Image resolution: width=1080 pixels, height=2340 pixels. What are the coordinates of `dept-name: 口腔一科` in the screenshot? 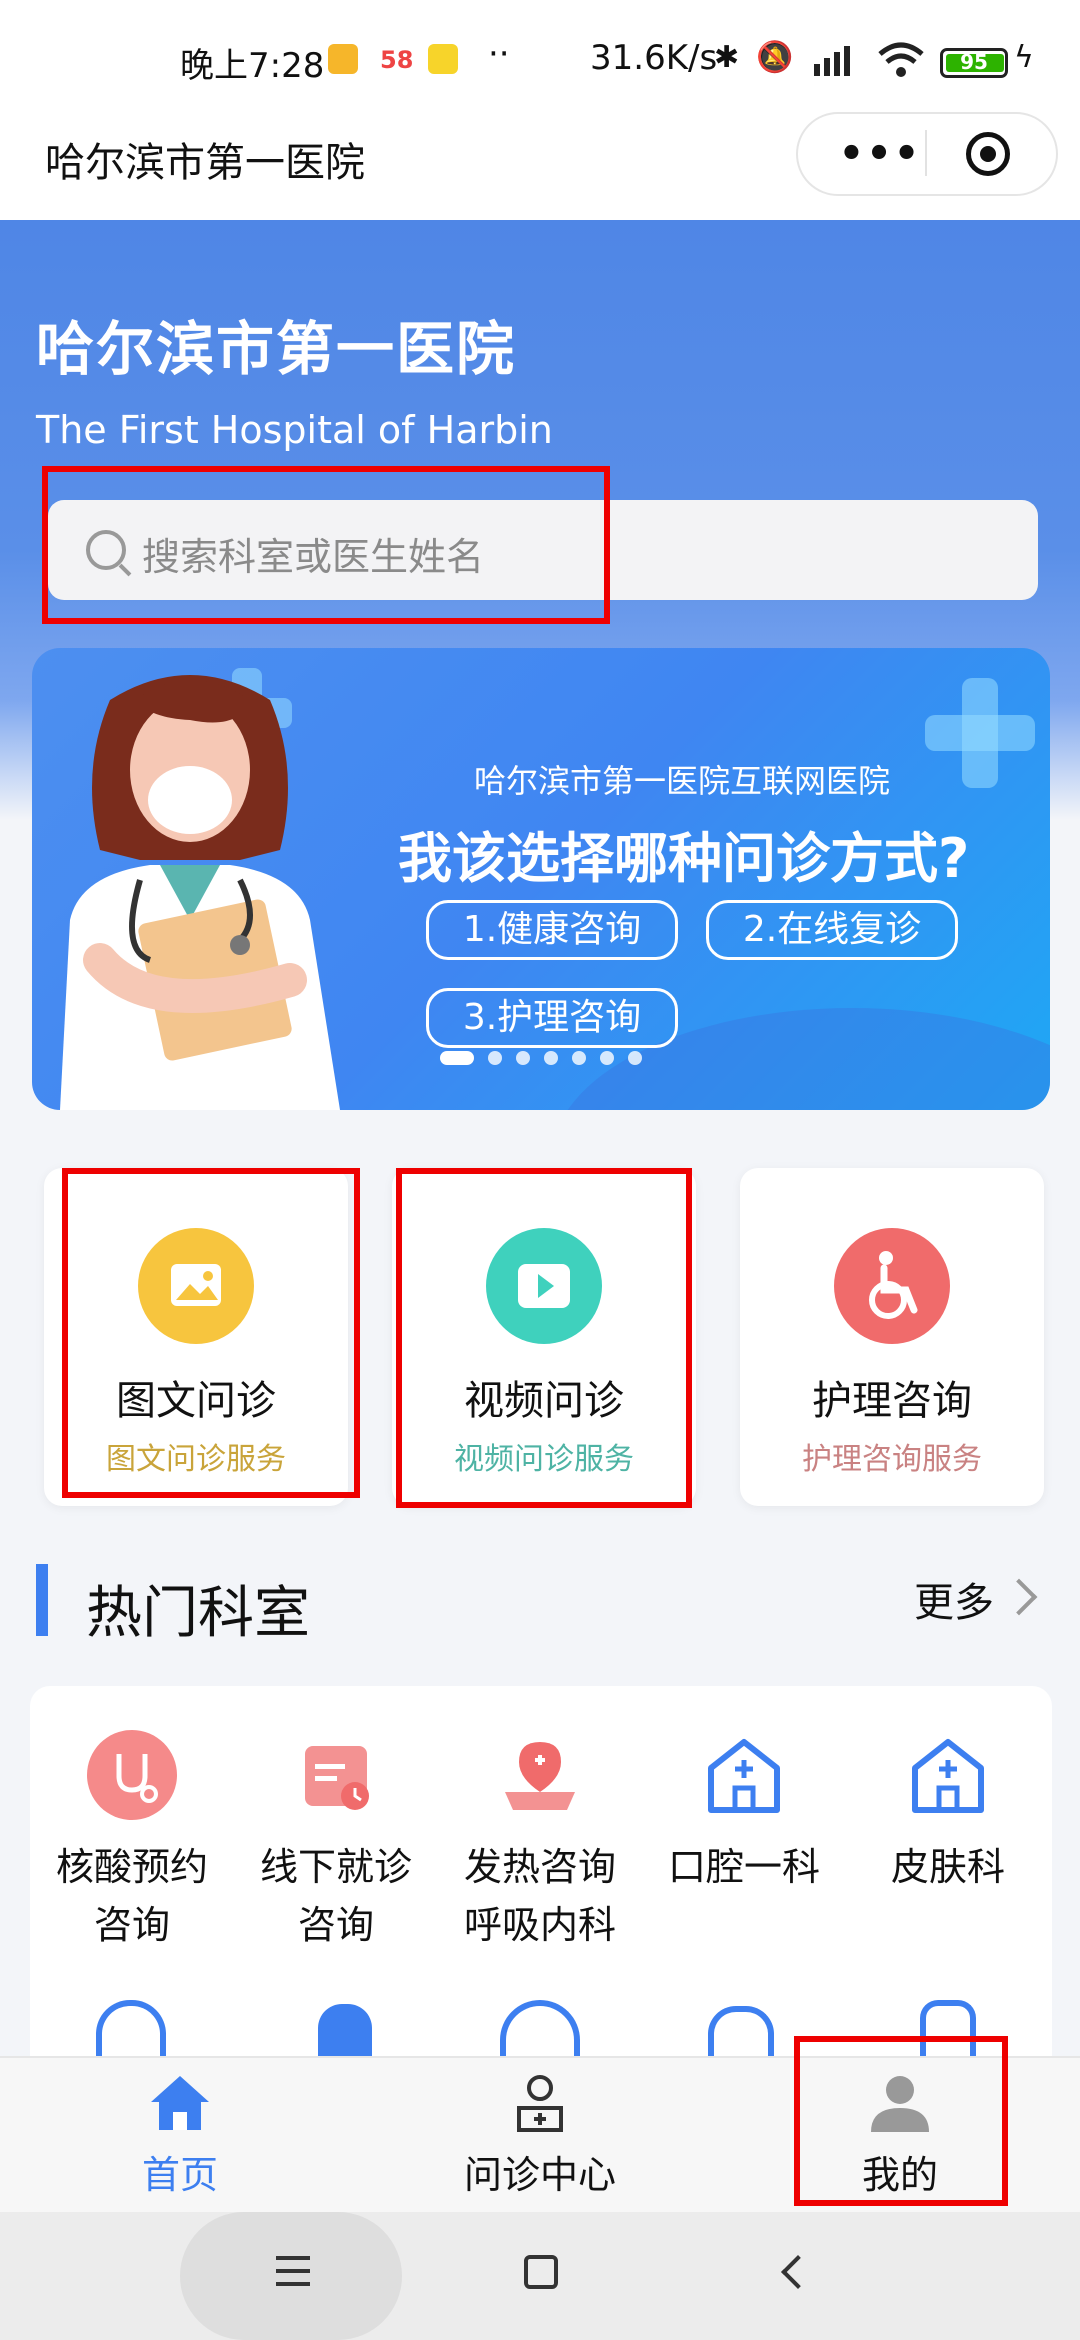 It's located at (743, 1867).